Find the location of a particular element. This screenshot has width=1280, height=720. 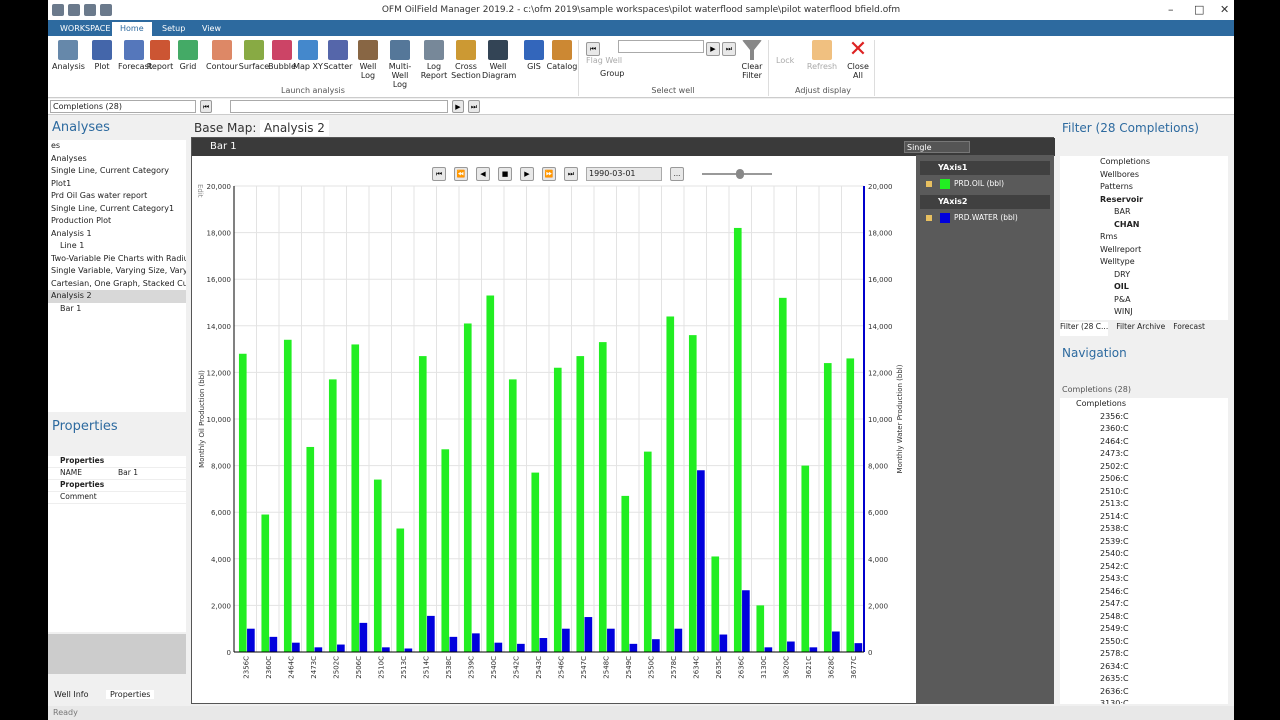

well-combo is located at coordinates (339, 106).